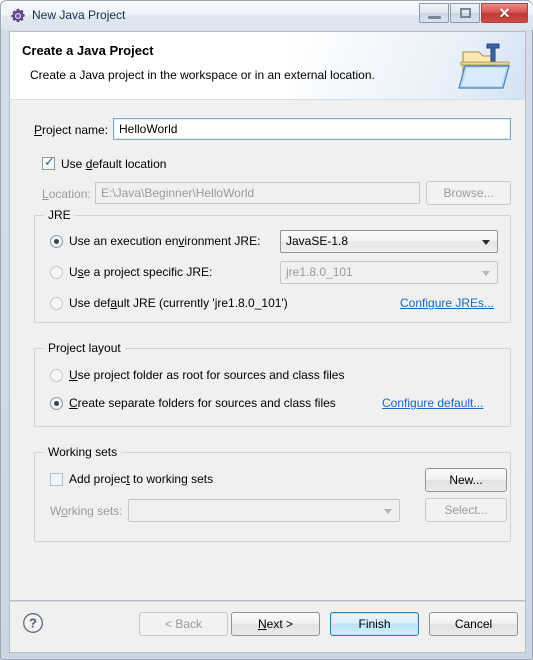 The width and height of the screenshot is (533, 660). Describe the element at coordinates (66, 194) in the screenshot. I see `location-label: Location:` at that location.